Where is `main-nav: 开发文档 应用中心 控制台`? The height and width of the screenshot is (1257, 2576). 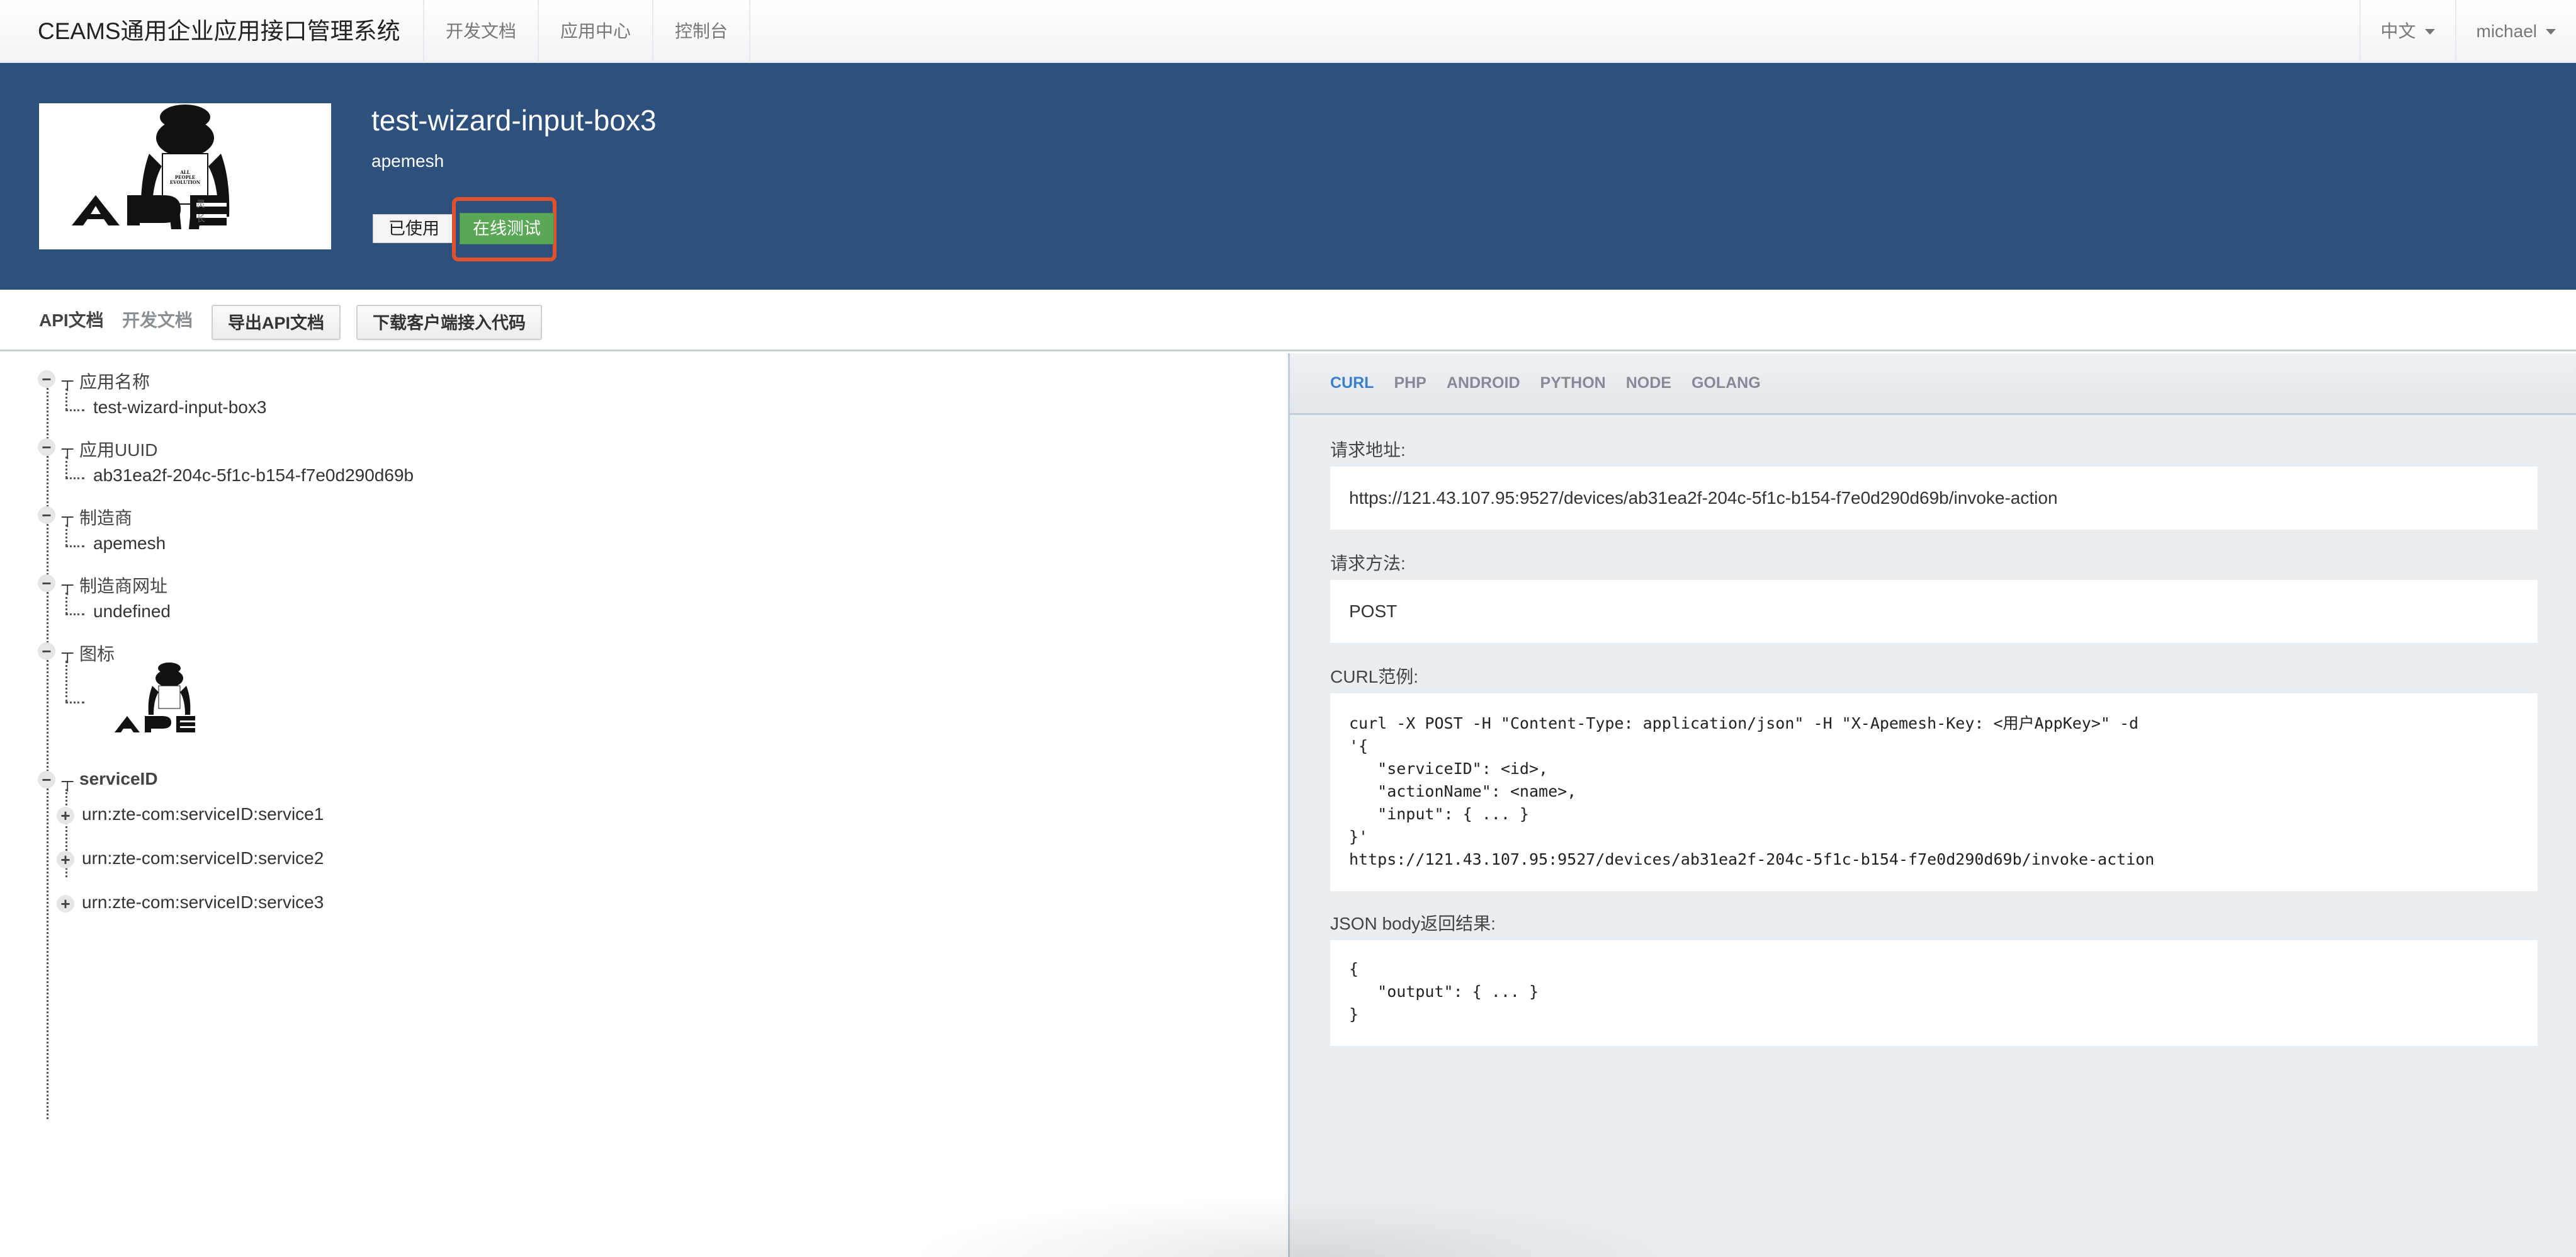
main-nav: 开发文档 应用中心 控制台 is located at coordinates (587, 32).